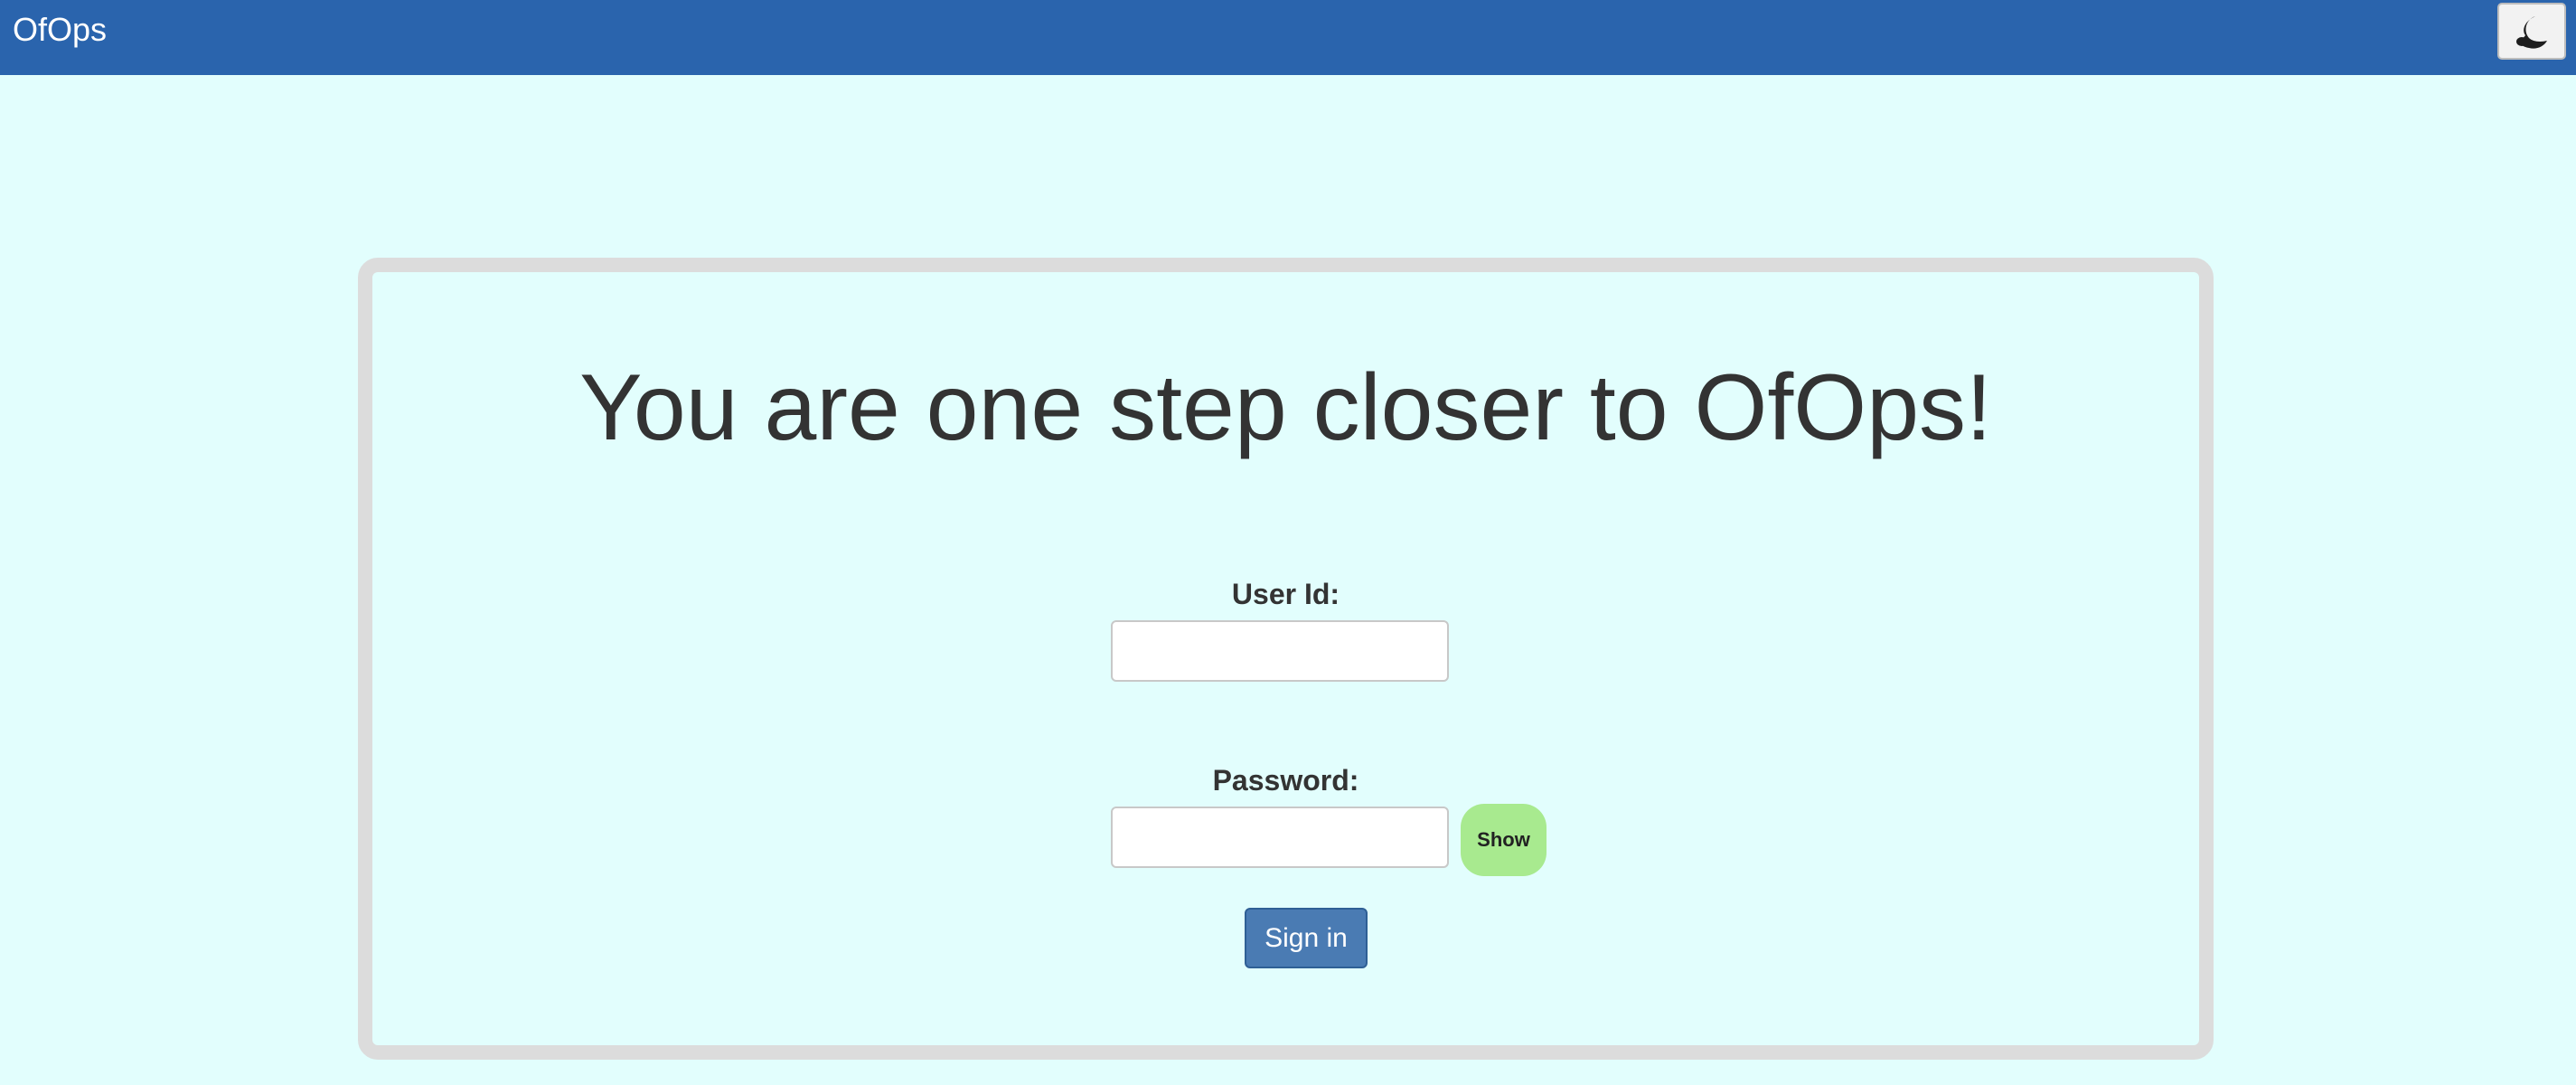  I want to click on theme-toggle-button, so click(2532, 32).